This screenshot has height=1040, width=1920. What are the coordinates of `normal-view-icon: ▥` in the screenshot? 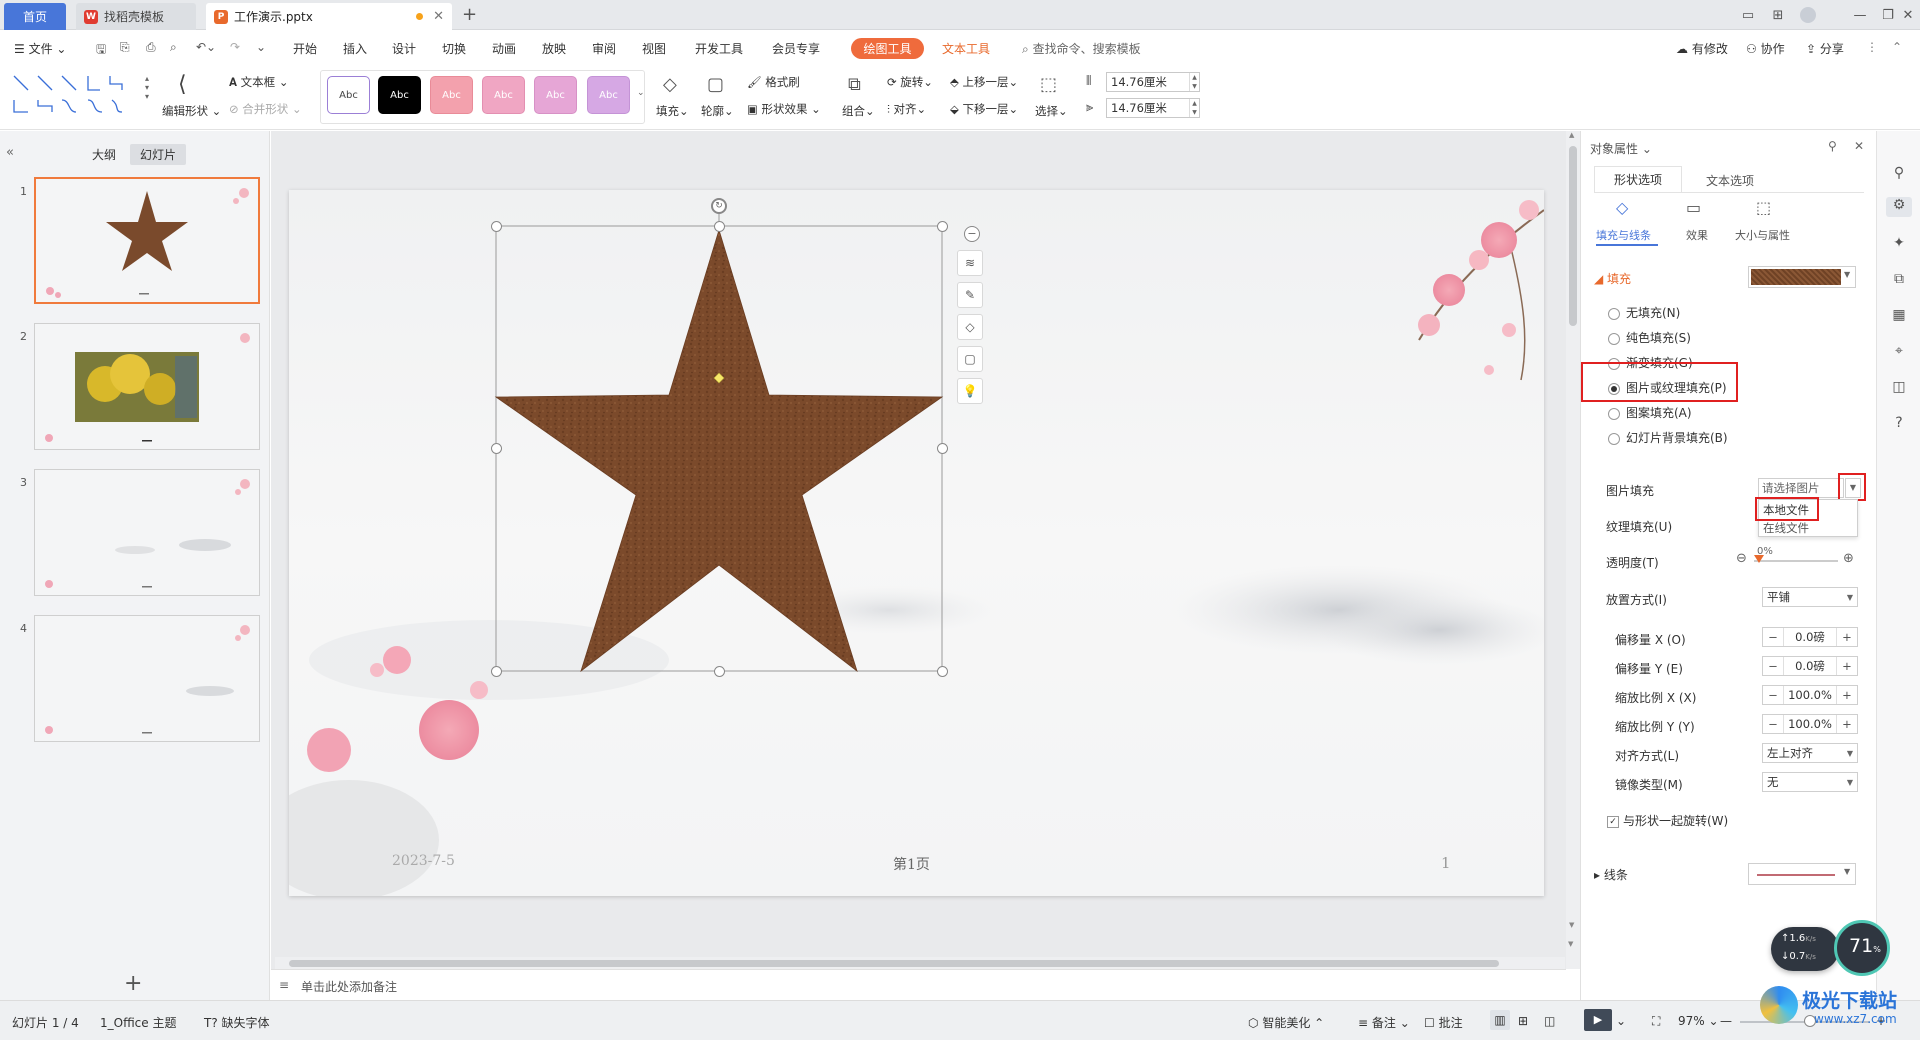 It's located at (1500, 1020).